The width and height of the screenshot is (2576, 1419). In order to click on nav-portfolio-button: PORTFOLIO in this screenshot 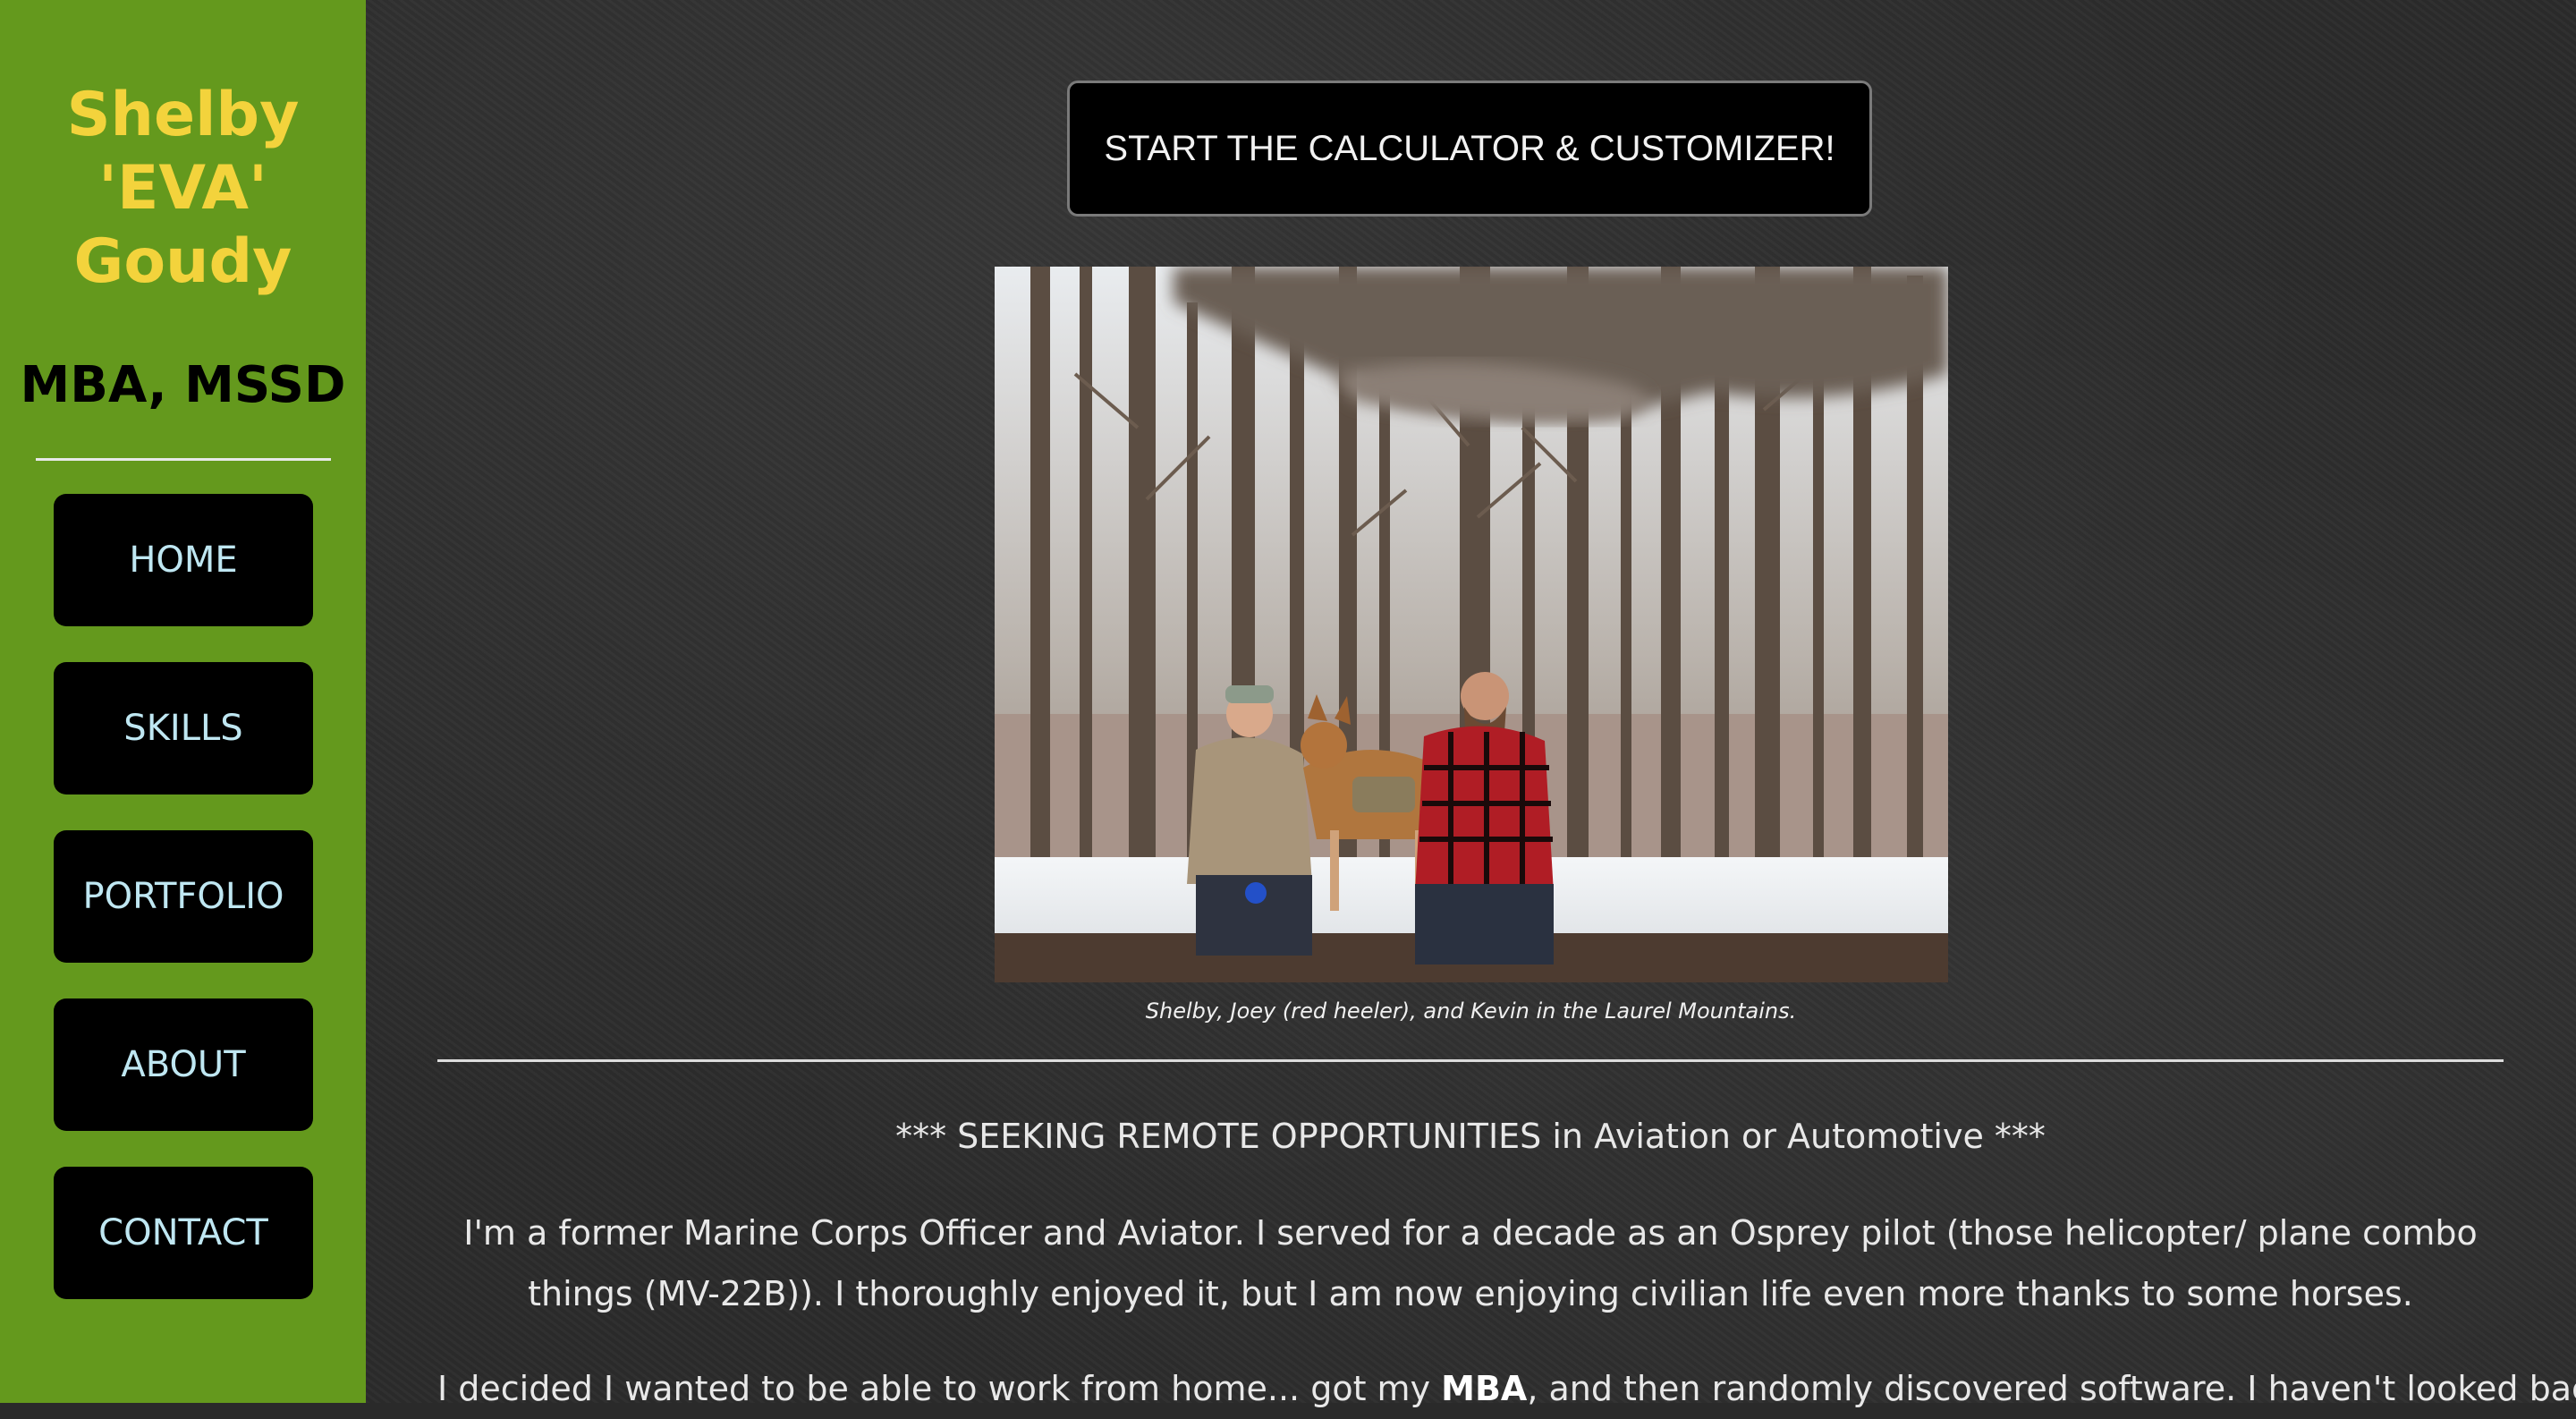, I will do `click(183, 896)`.